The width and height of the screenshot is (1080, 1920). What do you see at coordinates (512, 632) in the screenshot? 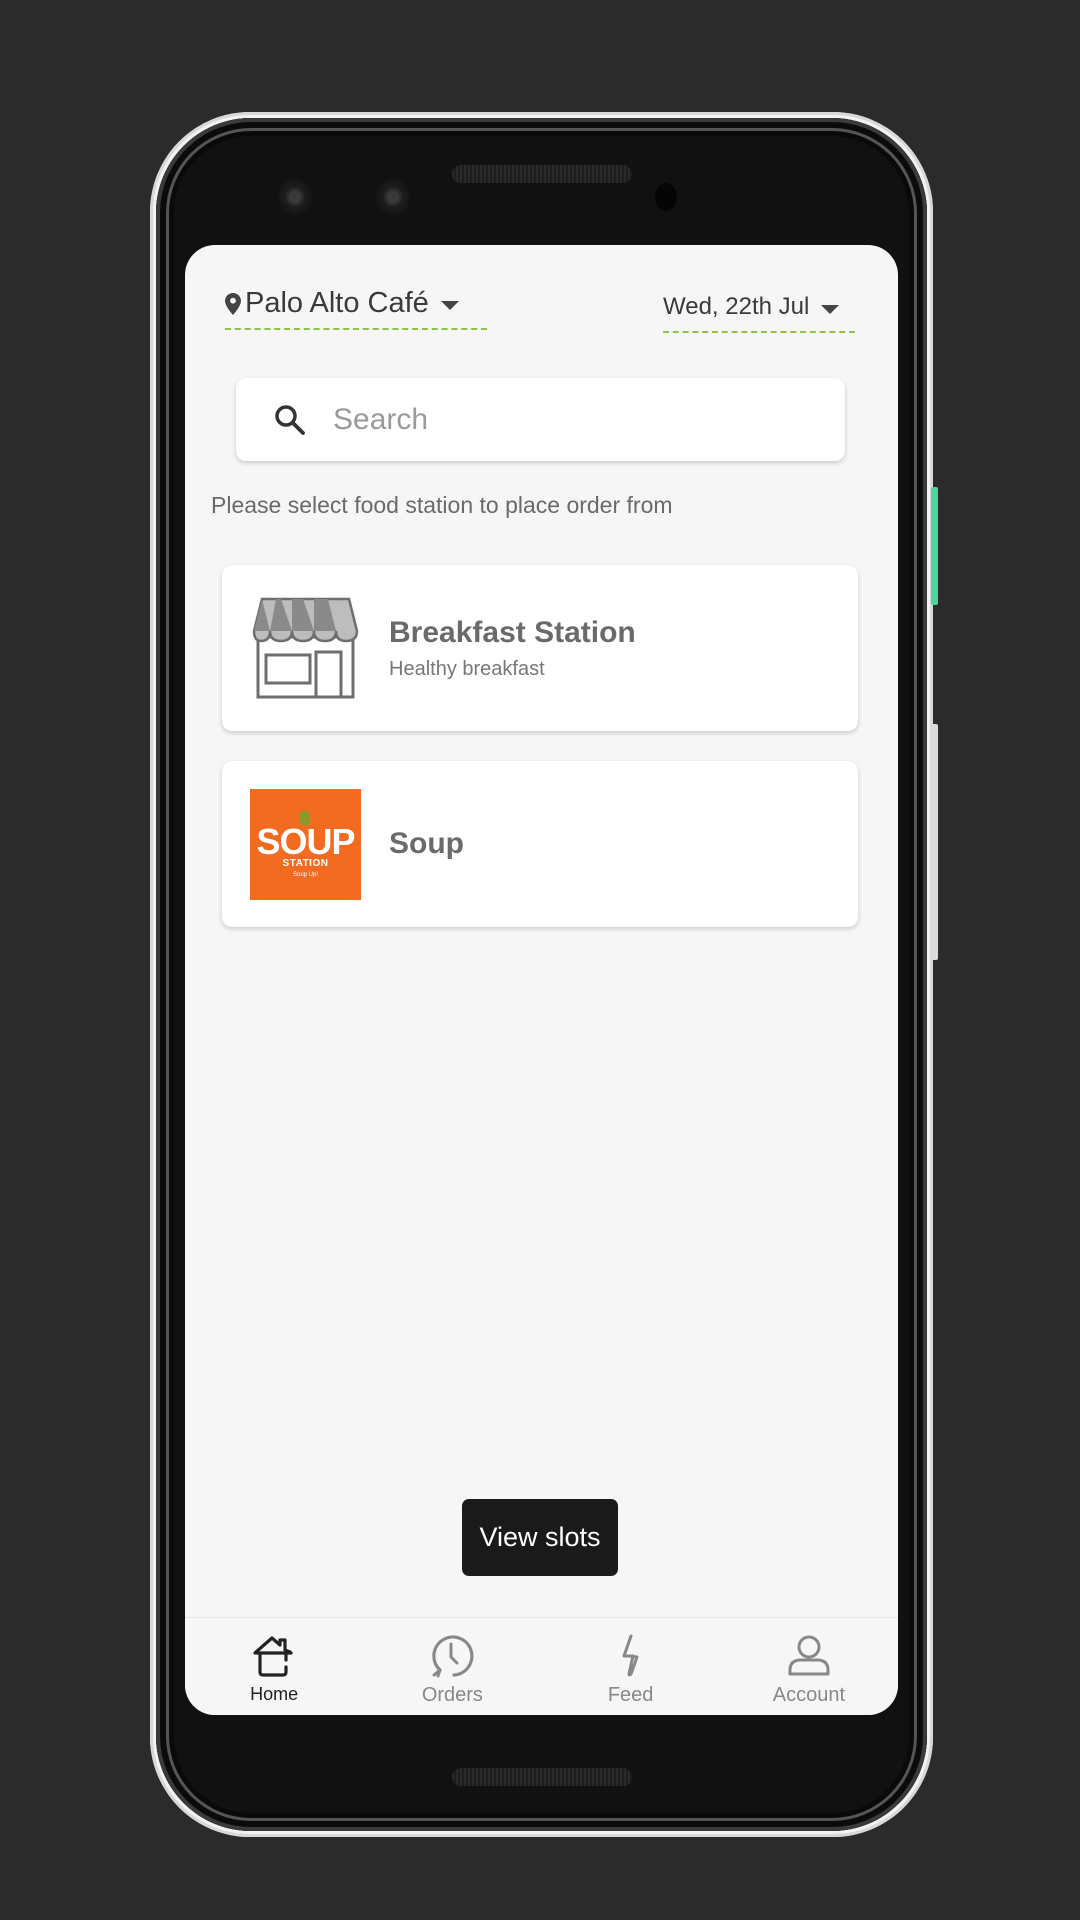
I see `station-name: Breakfast Station` at bounding box center [512, 632].